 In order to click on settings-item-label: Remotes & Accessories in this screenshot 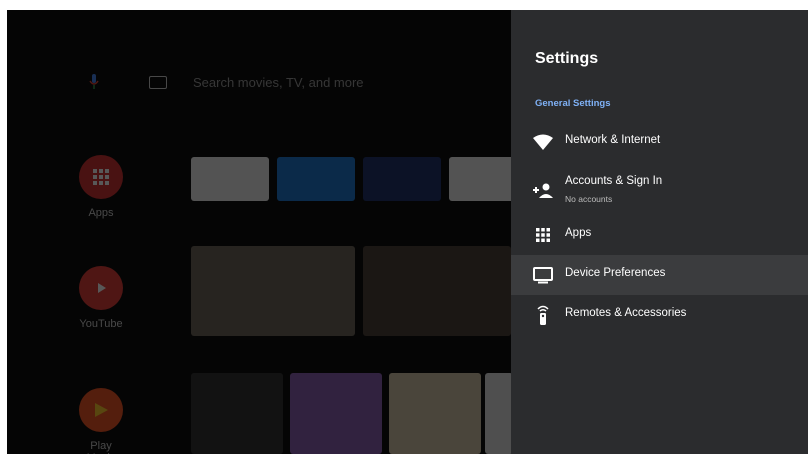, I will do `click(626, 313)`.